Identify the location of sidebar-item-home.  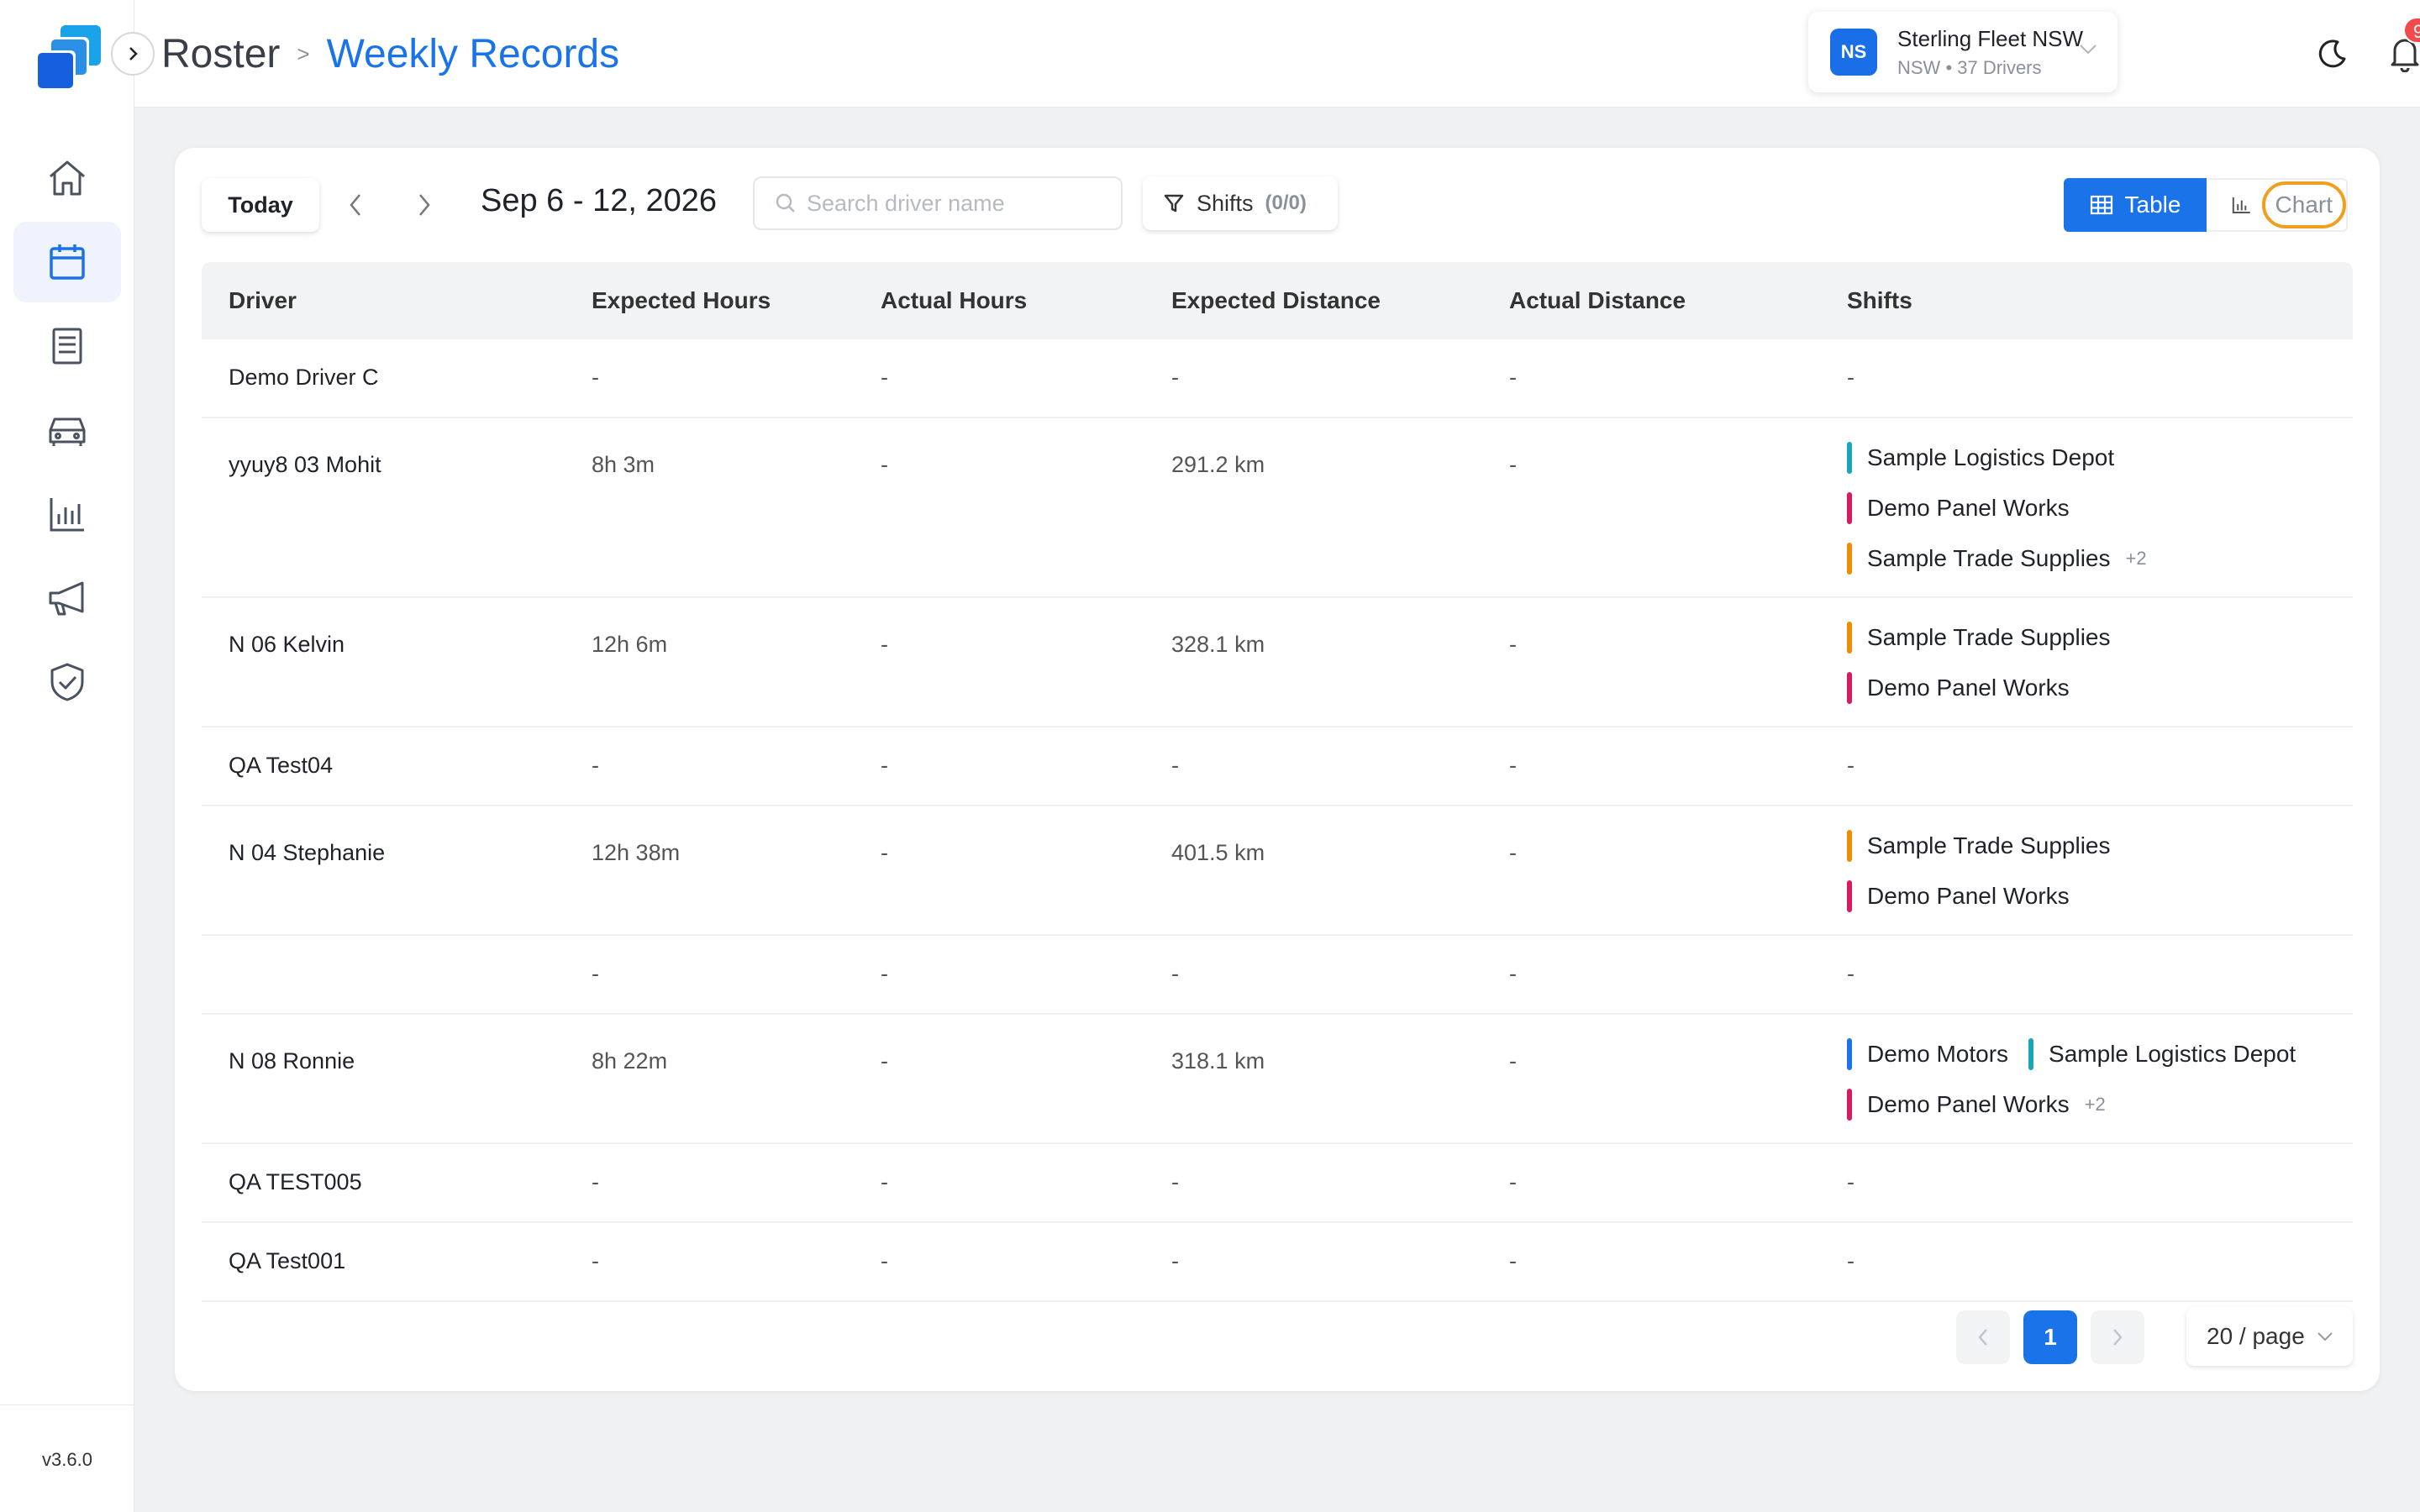
(67, 178).